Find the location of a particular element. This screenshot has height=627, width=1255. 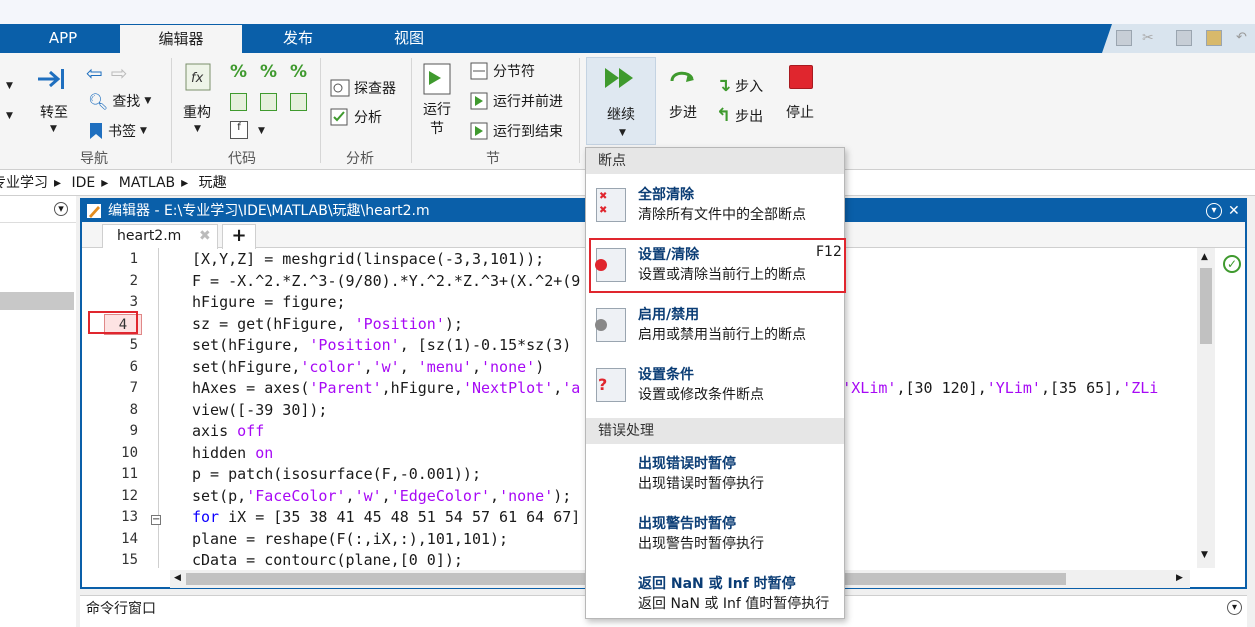

menu-item-pause-on-warning: 出现警告时暂停 出现警告时暂停执行 is located at coordinates (715, 542).